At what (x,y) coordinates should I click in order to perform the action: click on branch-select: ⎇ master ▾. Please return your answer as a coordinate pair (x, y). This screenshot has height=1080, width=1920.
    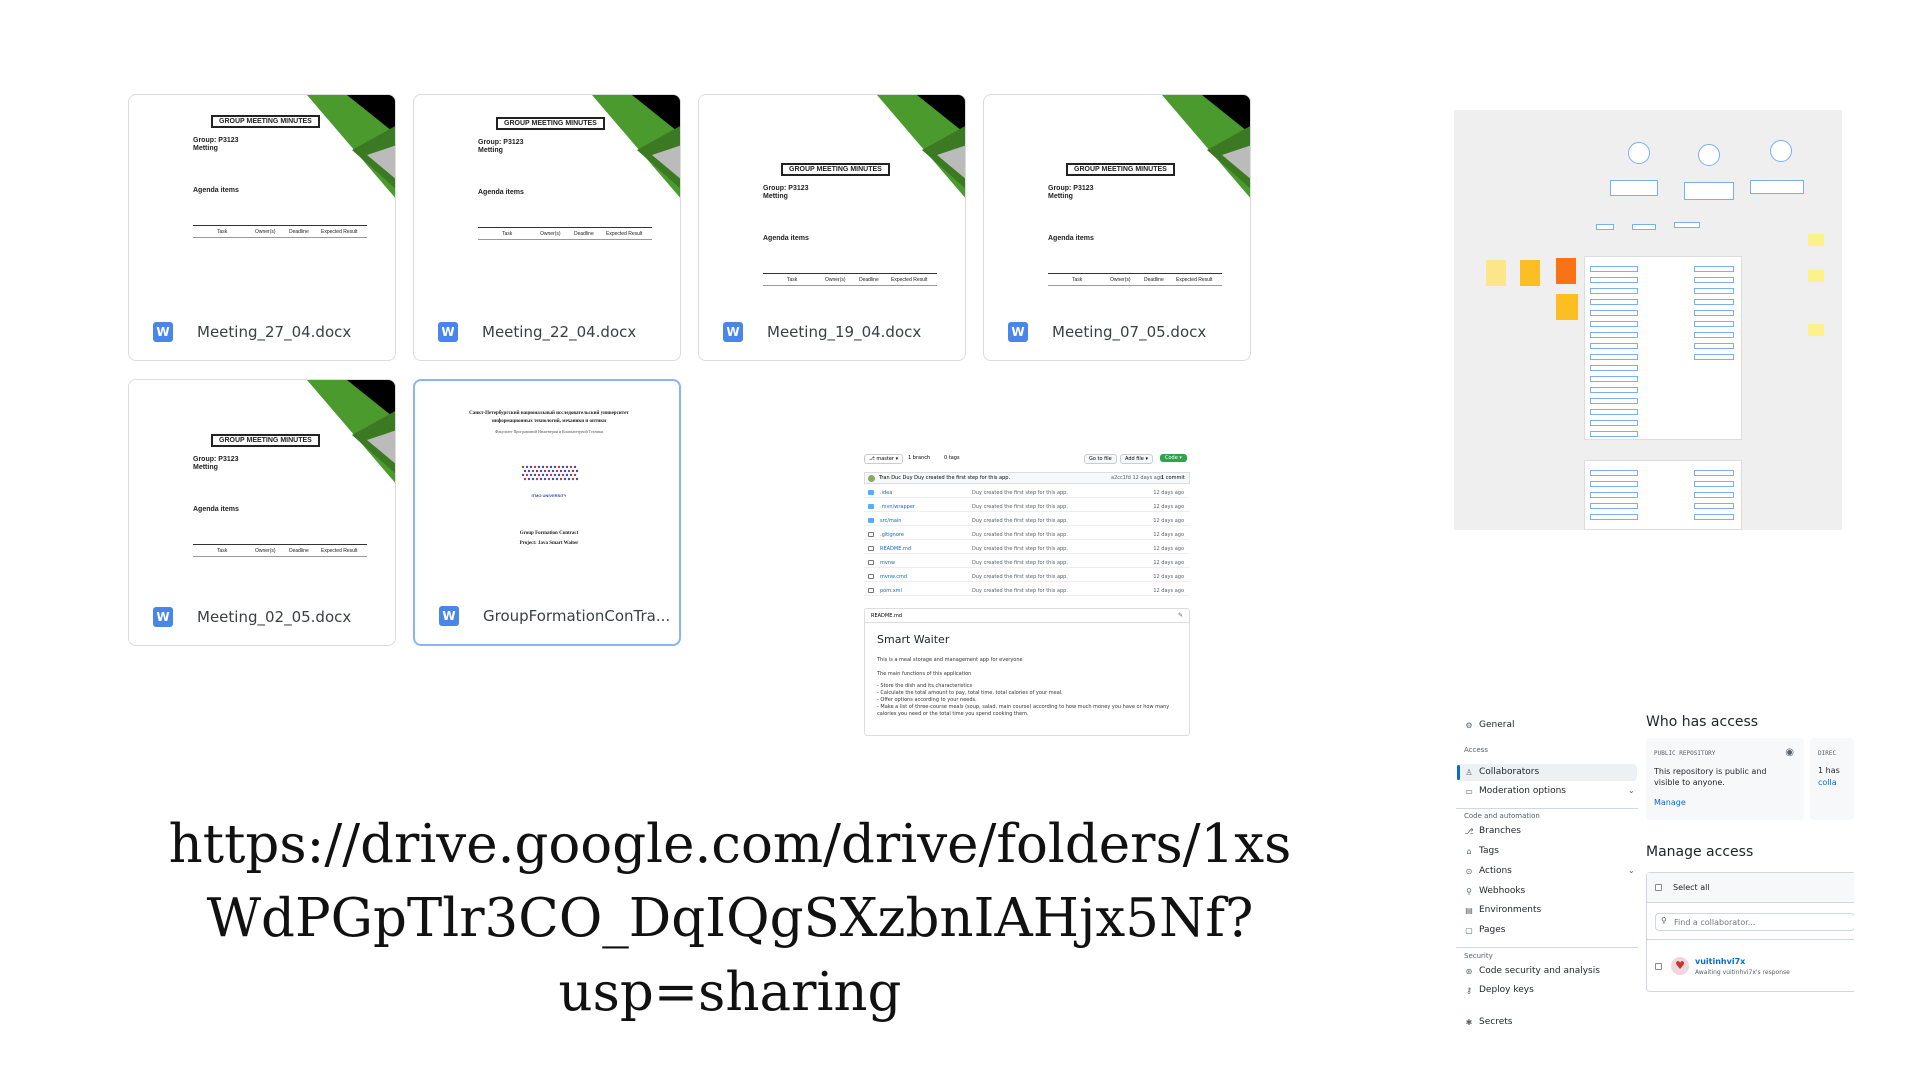
    Looking at the image, I should click on (884, 459).